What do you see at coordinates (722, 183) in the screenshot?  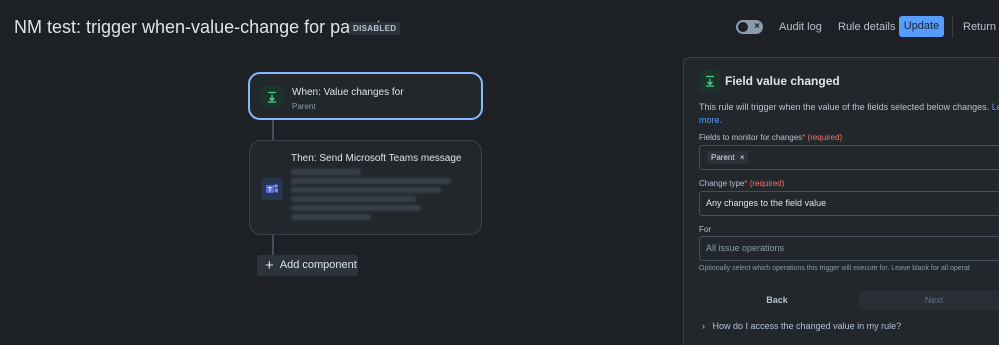 I see `label-text: Change type` at bounding box center [722, 183].